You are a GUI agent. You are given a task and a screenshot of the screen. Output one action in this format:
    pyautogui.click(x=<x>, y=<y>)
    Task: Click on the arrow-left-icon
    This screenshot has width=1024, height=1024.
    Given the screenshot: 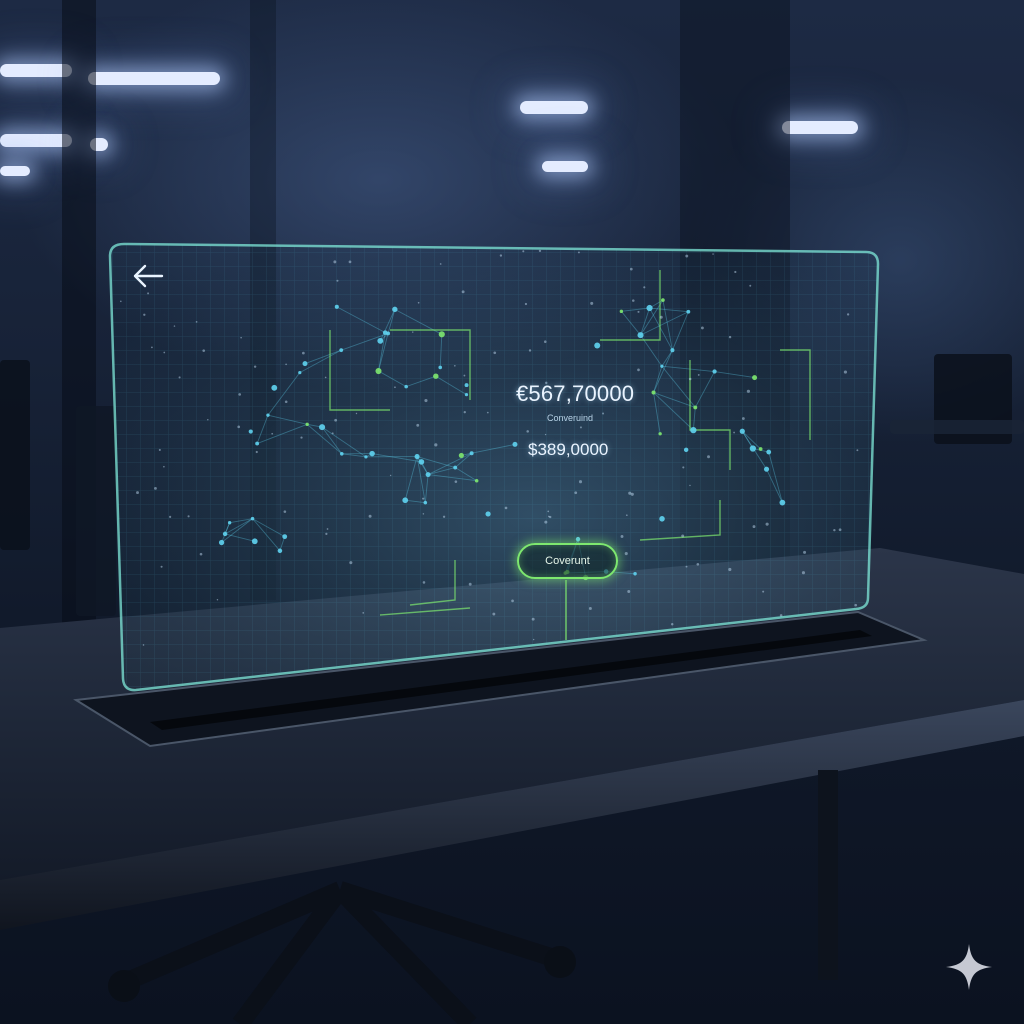 What is the action you would take?
    pyautogui.click(x=148, y=276)
    